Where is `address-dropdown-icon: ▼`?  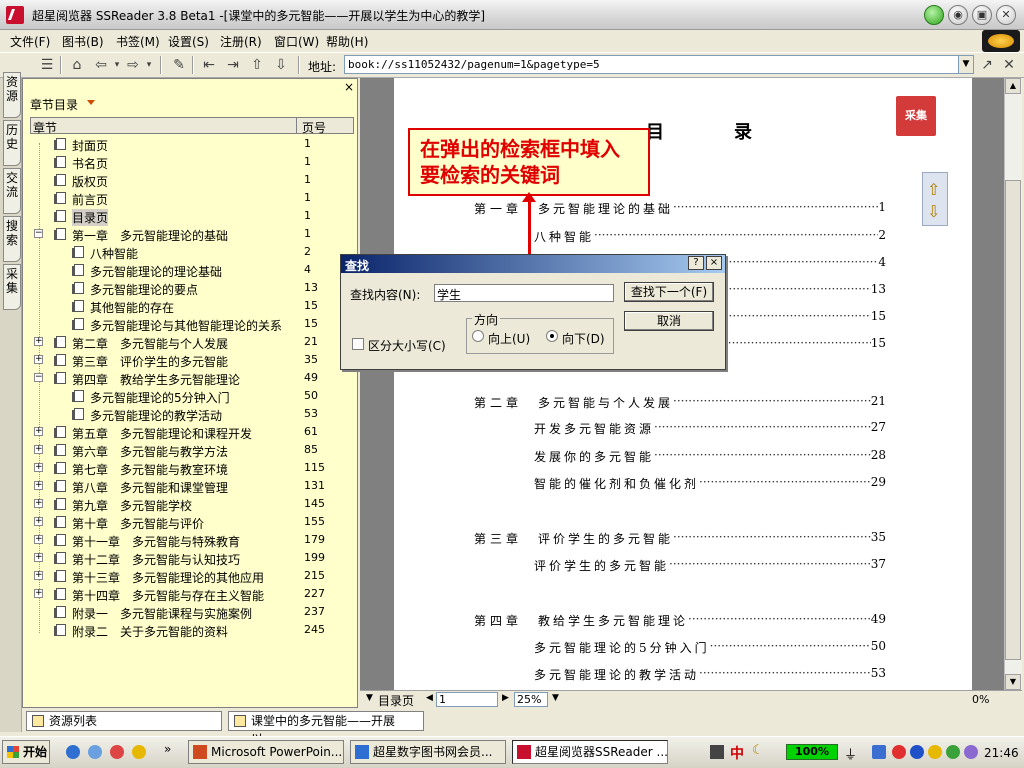
address-dropdown-icon: ▼ is located at coordinates (966, 64).